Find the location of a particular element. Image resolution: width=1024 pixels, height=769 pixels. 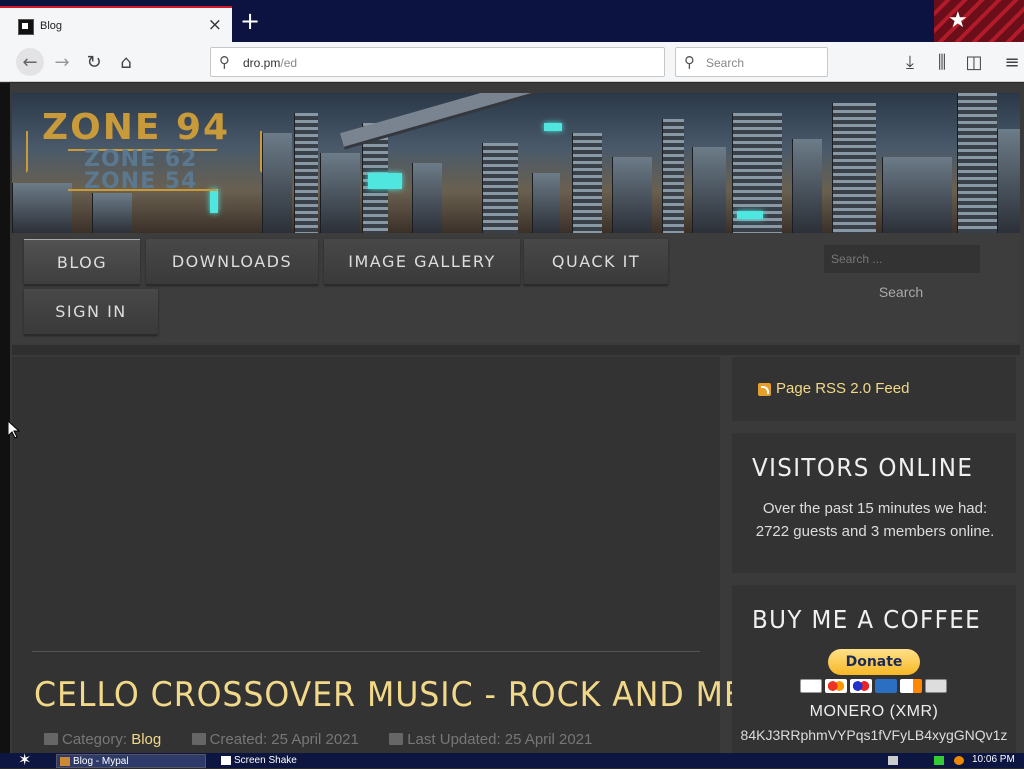

separator is located at coordinates (516, 350).